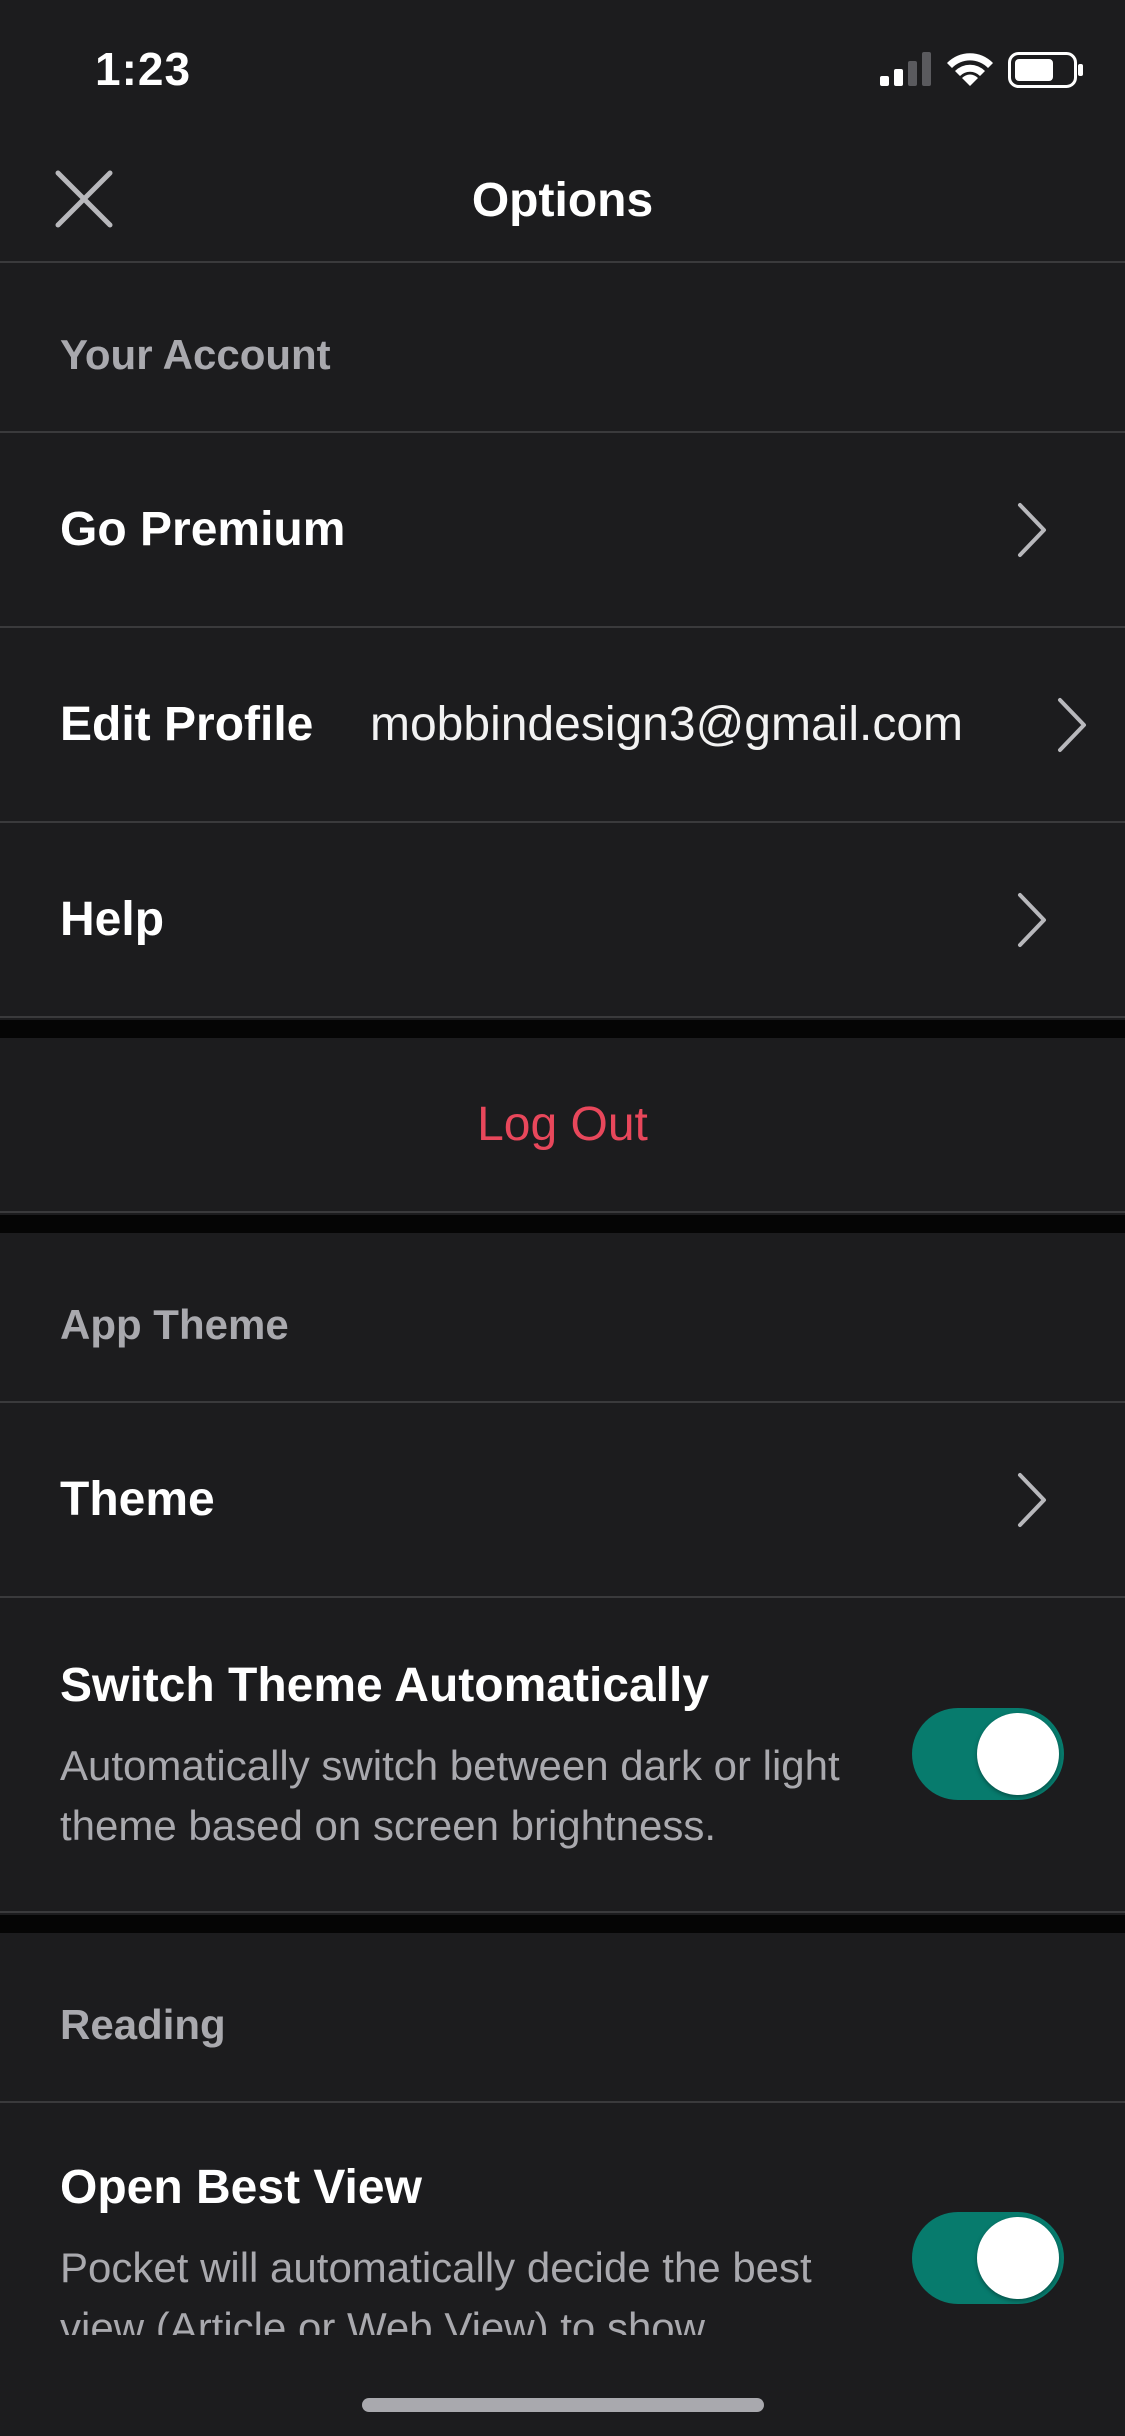 The image size is (1125, 2436). What do you see at coordinates (667, 724) in the screenshot?
I see `profile-email: mobbindesign3@gmail.com` at bounding box center [667, 724].